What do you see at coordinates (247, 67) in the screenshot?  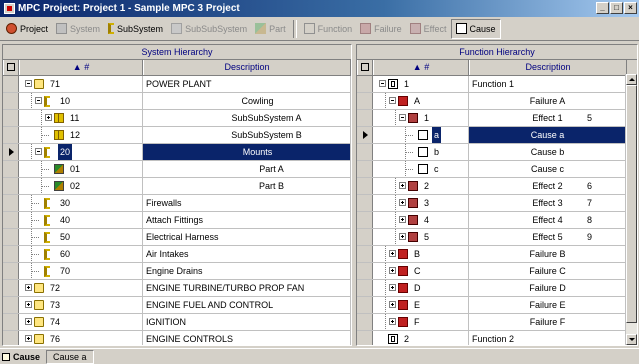 I see `system-desc-column-header: Description` at bounding box center [247, 67].